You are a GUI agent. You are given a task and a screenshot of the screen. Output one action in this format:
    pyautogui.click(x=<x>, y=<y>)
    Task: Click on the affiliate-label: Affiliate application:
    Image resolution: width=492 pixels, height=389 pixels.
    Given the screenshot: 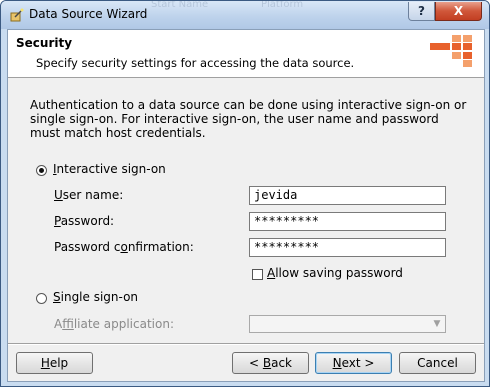 What is the action you would take?
    pyautogui.click(x=114, y=324)
    